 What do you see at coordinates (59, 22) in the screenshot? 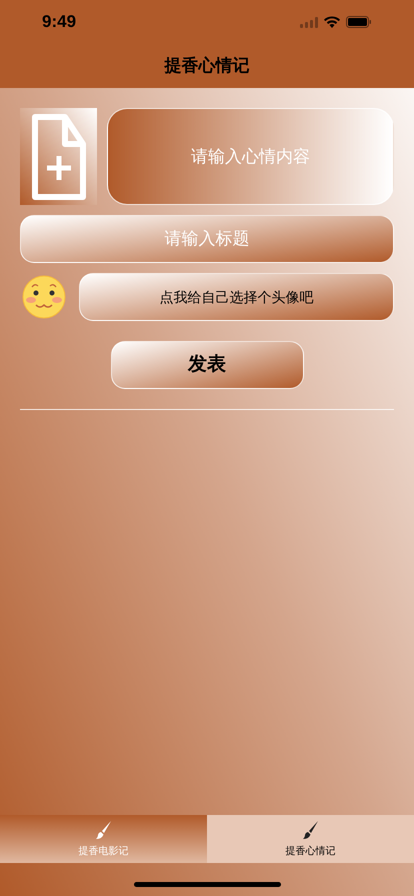
I see `status-time: 9:49` at bounding box center [59, 22].